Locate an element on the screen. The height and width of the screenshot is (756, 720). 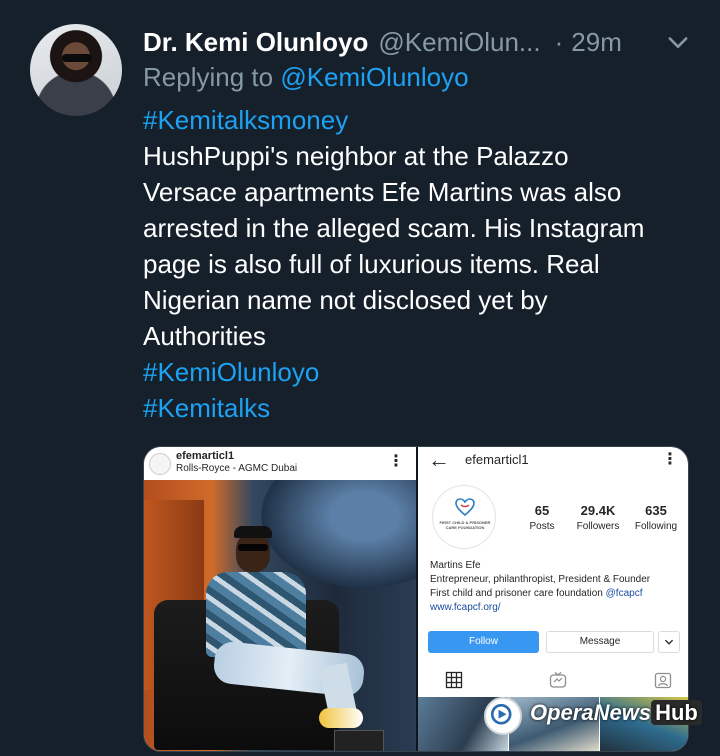
follow-button: Follow is located at coordinates (483, 642).